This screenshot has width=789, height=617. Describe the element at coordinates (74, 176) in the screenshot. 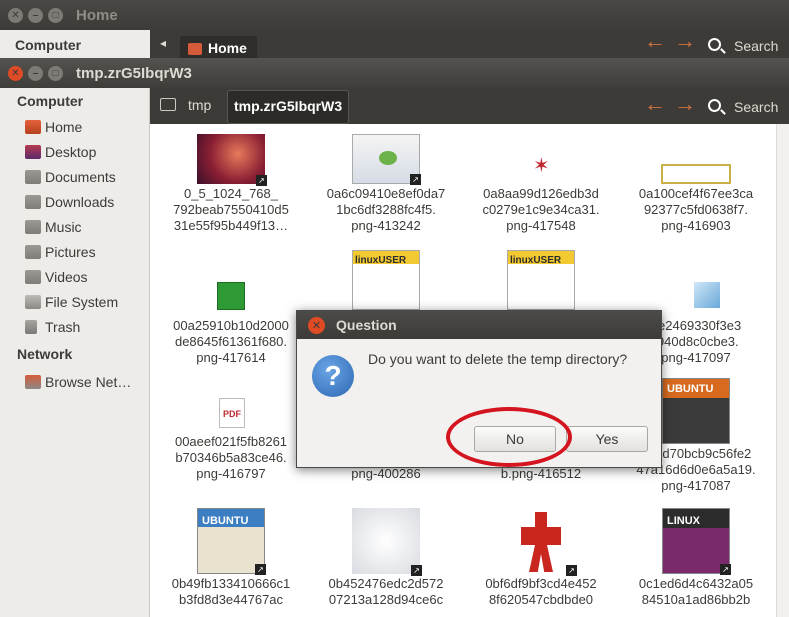

I see `sidebar-item-documents: Documents` at that location.